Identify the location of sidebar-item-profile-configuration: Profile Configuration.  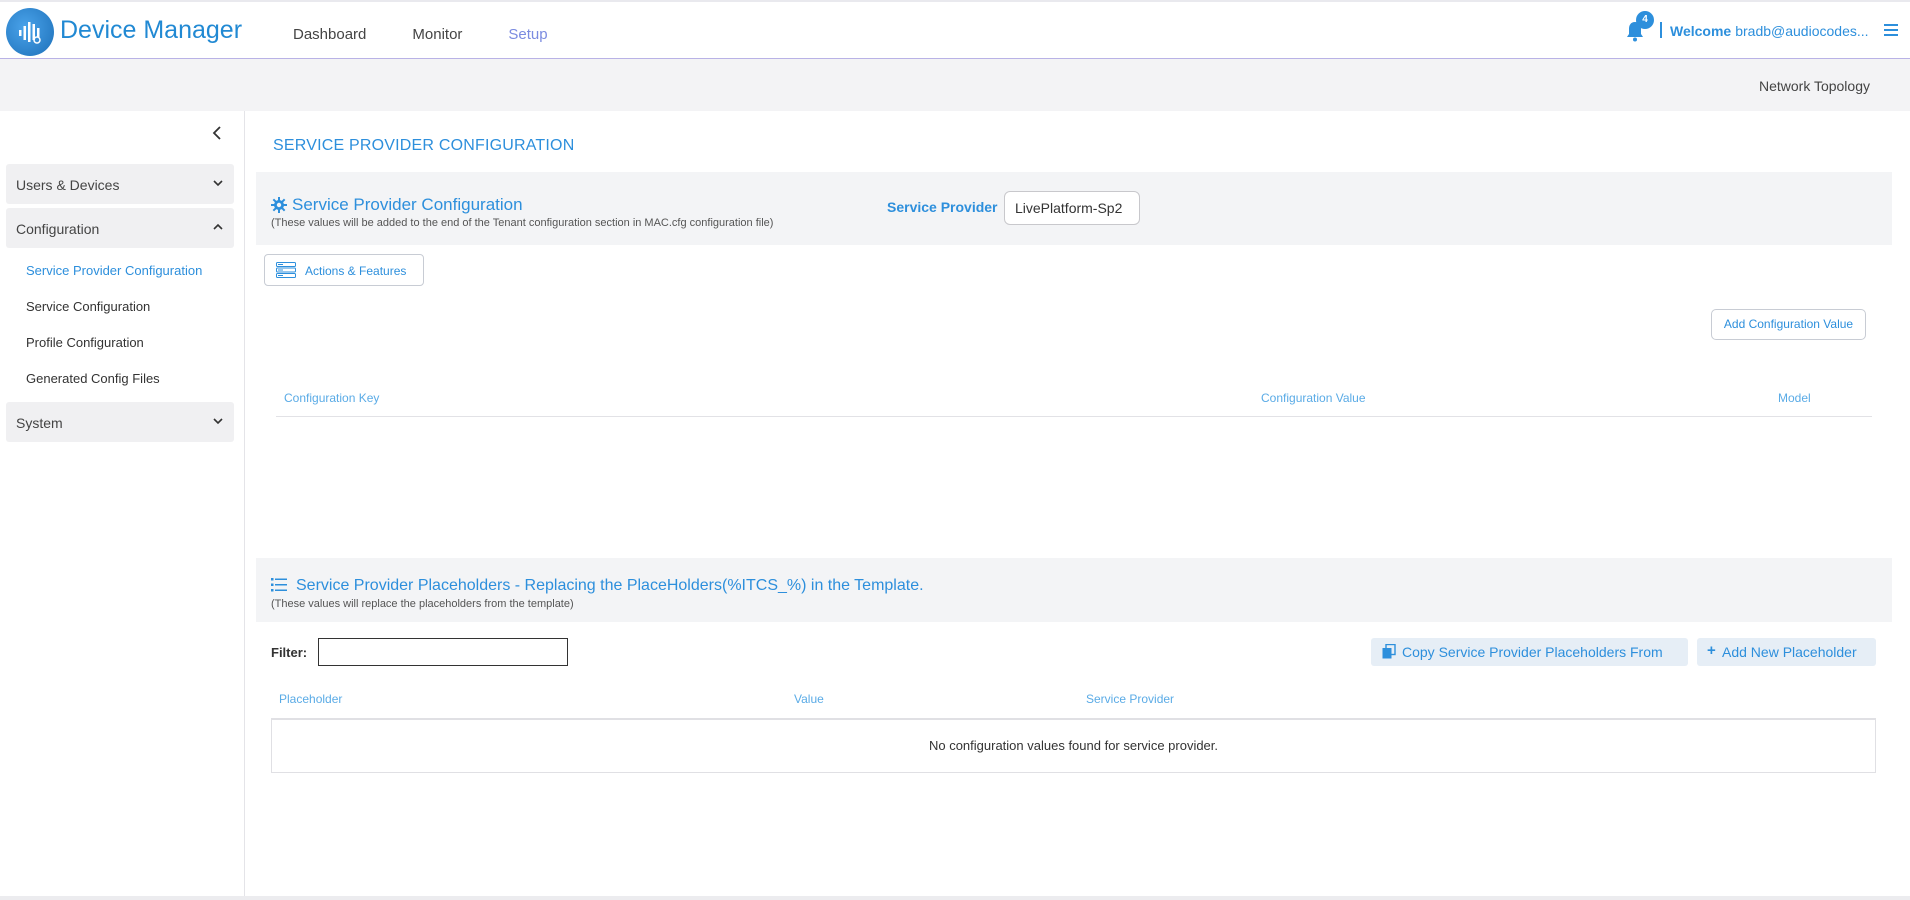
(85, 342).